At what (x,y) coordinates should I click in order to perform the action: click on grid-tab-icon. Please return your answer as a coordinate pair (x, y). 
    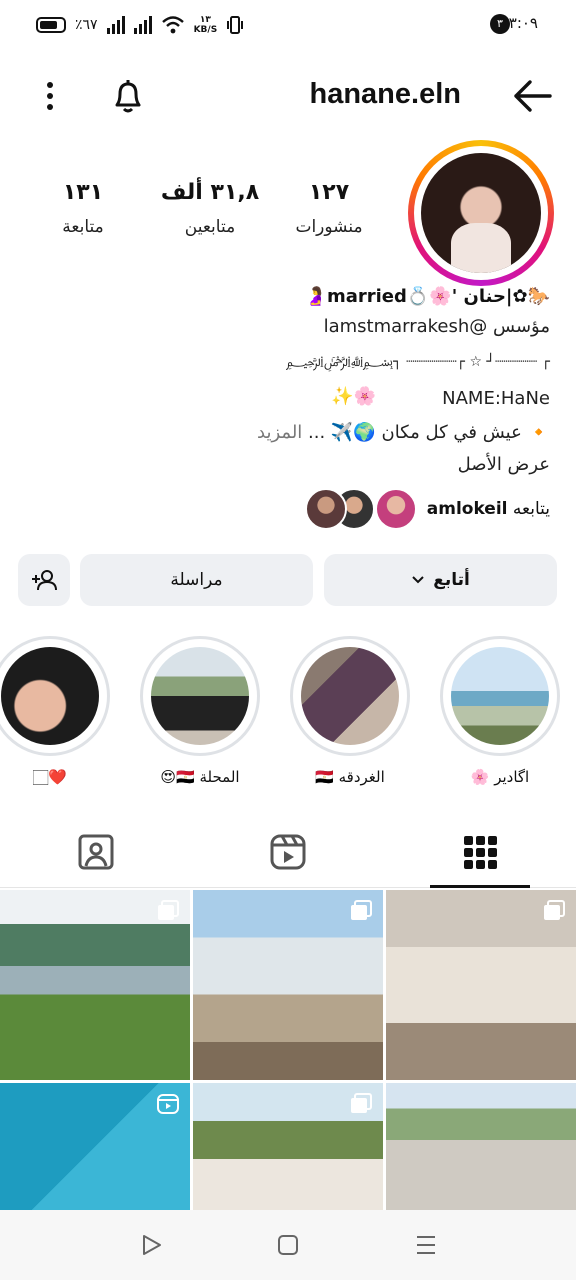
    Looking at the image, I should click on (480, 852).